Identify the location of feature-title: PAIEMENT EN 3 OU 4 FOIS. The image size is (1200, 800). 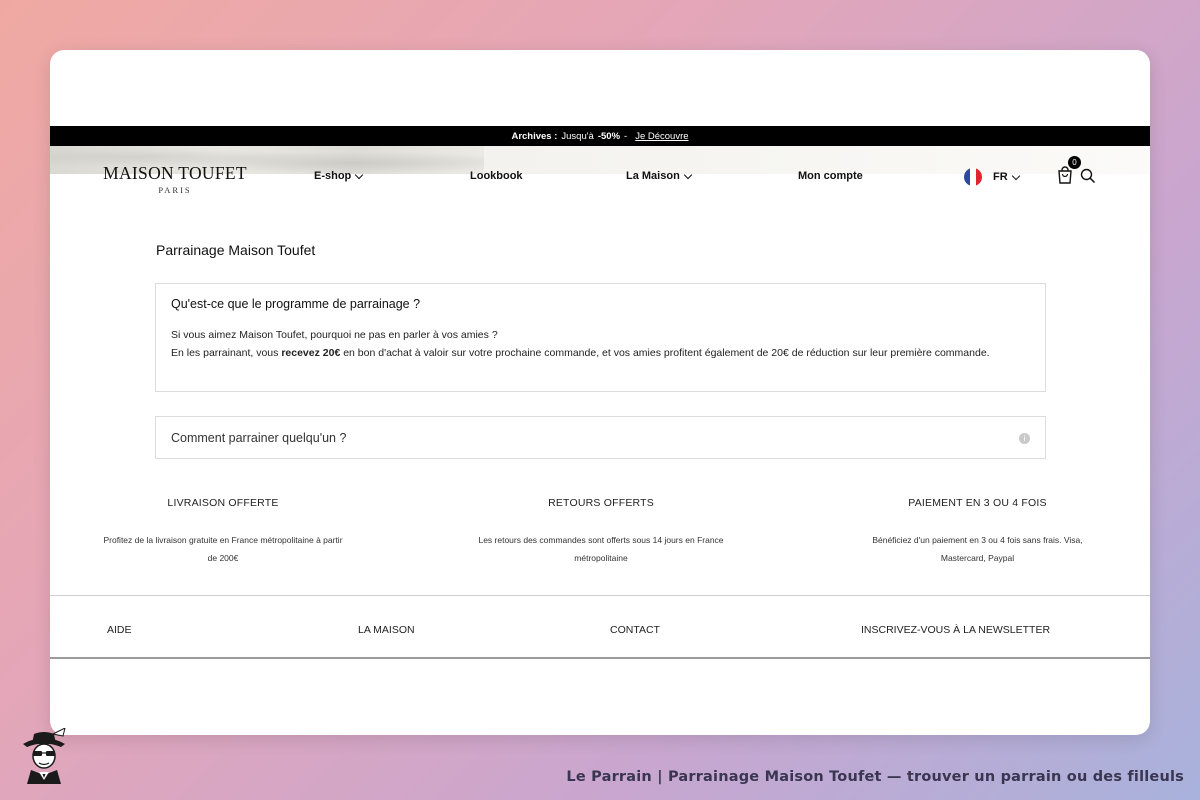
(977, 503).